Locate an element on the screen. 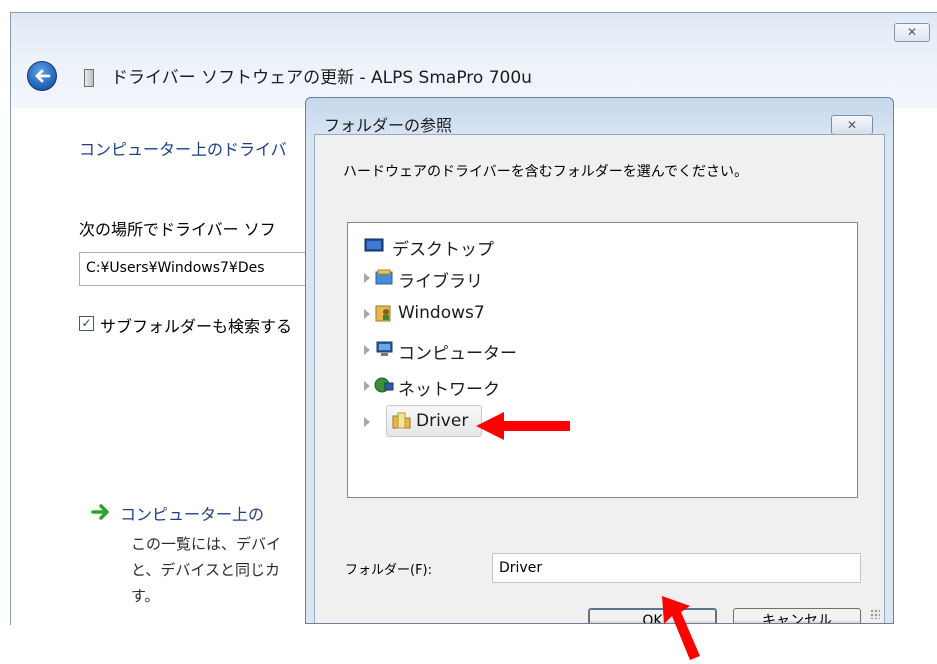 This screenshot has width=937, height=664. include-subfolders-checkbox: ✓ is located at coordinates (86, 323).